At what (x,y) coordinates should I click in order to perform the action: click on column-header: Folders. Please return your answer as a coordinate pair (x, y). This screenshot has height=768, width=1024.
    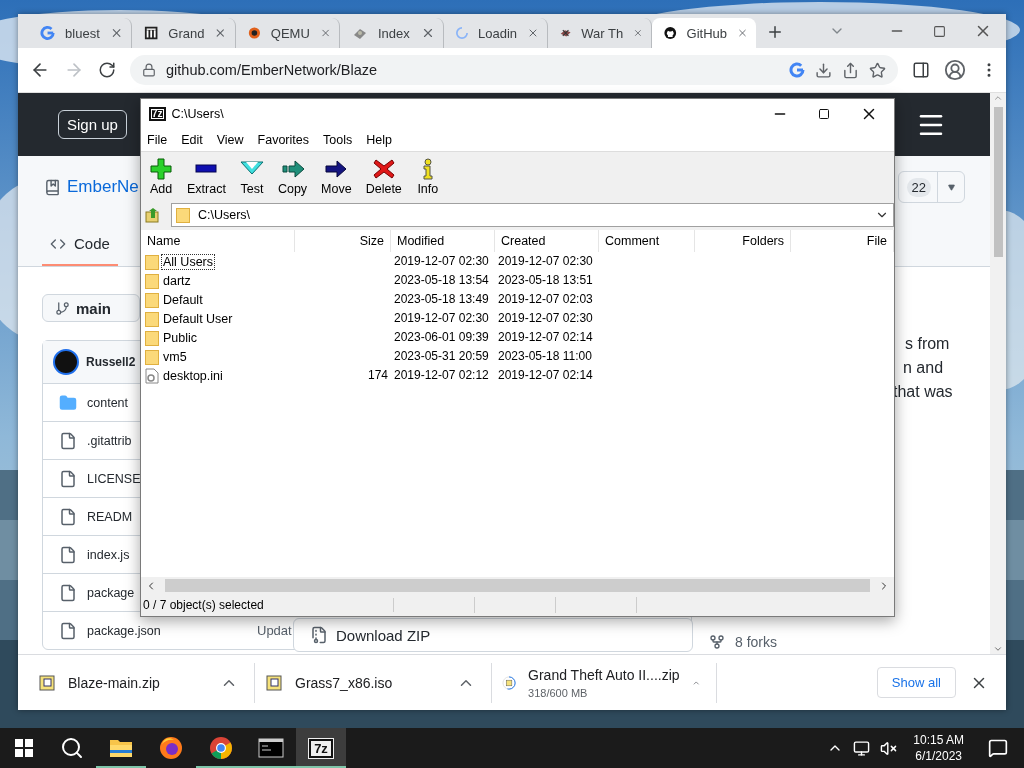
    Looking at the image, I should click on (743, 241).